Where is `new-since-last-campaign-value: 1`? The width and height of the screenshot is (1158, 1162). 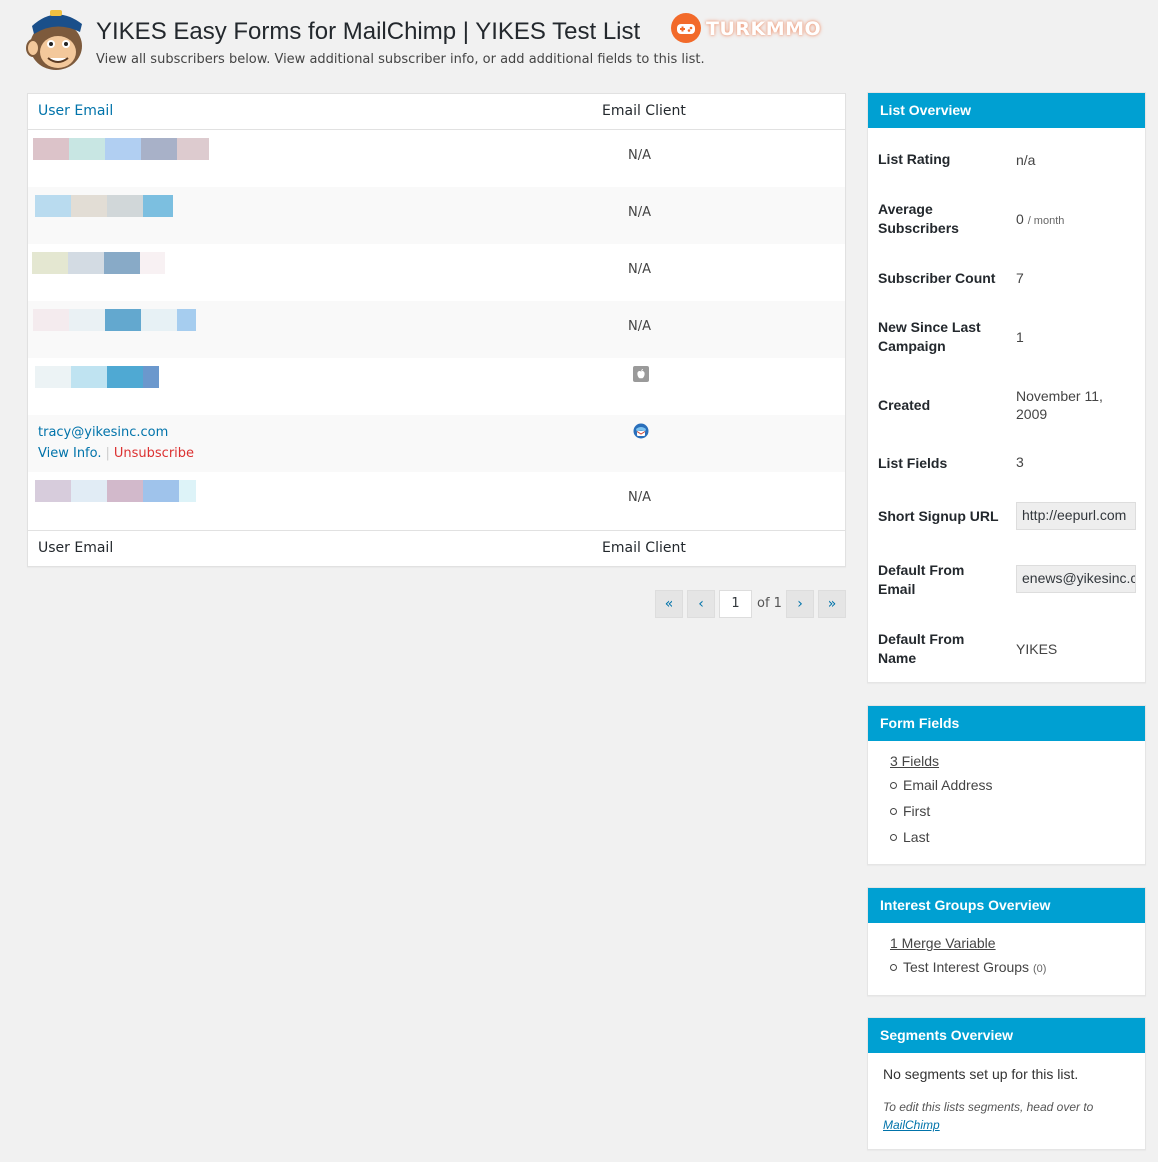 new-since-last-campaign-value: 1 is located at coordinates (1020, 337).